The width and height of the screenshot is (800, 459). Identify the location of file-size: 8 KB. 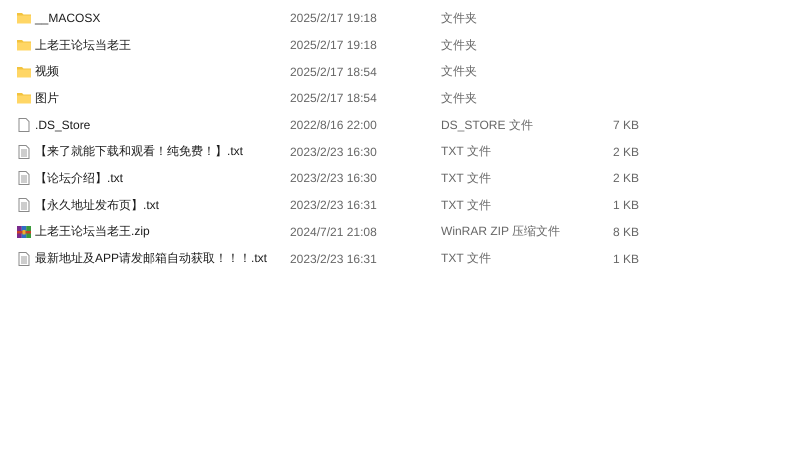
(625, 231).